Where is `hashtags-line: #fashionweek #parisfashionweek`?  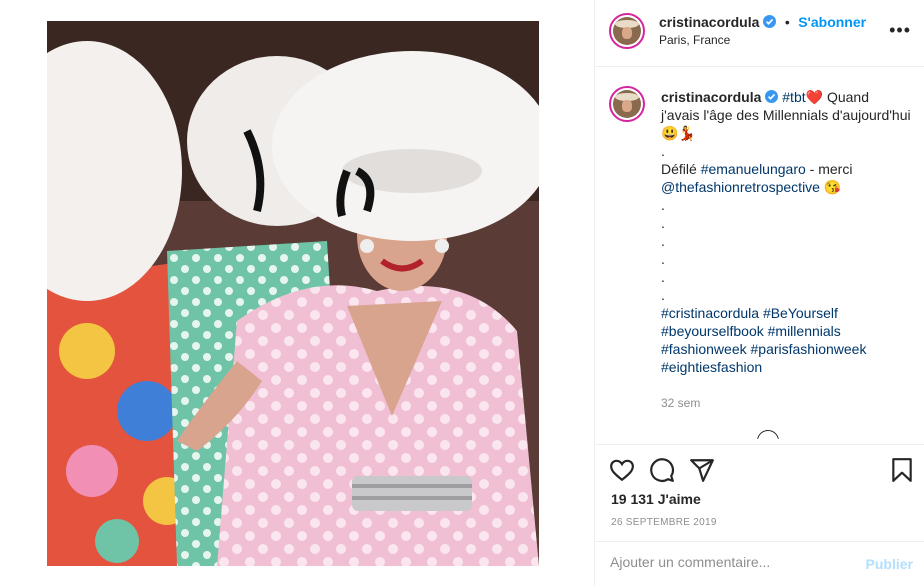 hashtags-line: #fashionweek #parisfashionweek is located at coordinates (786, 349).